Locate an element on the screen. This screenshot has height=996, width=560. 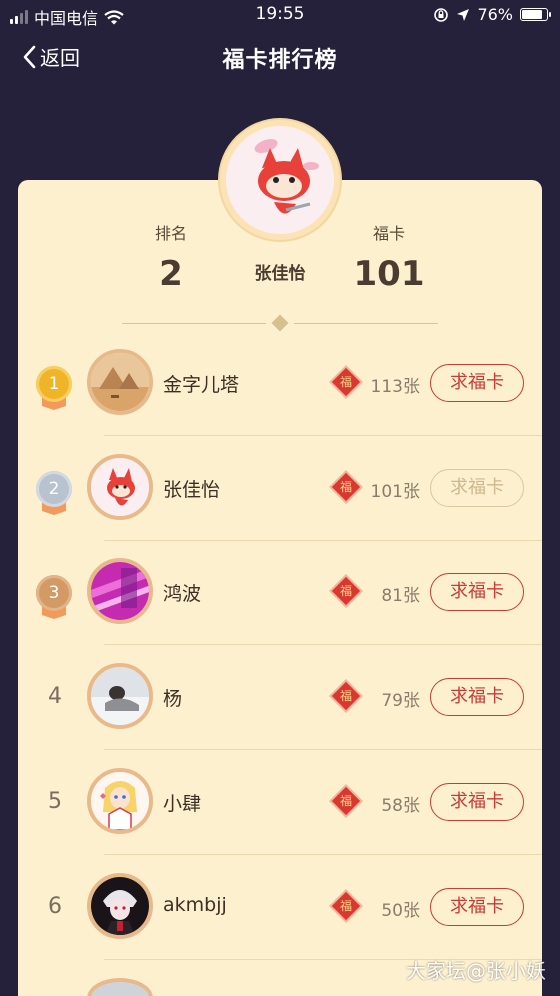
leaderboard-row: 4 杨 福 79张 求福卡 is located at coordinates (280, 698).